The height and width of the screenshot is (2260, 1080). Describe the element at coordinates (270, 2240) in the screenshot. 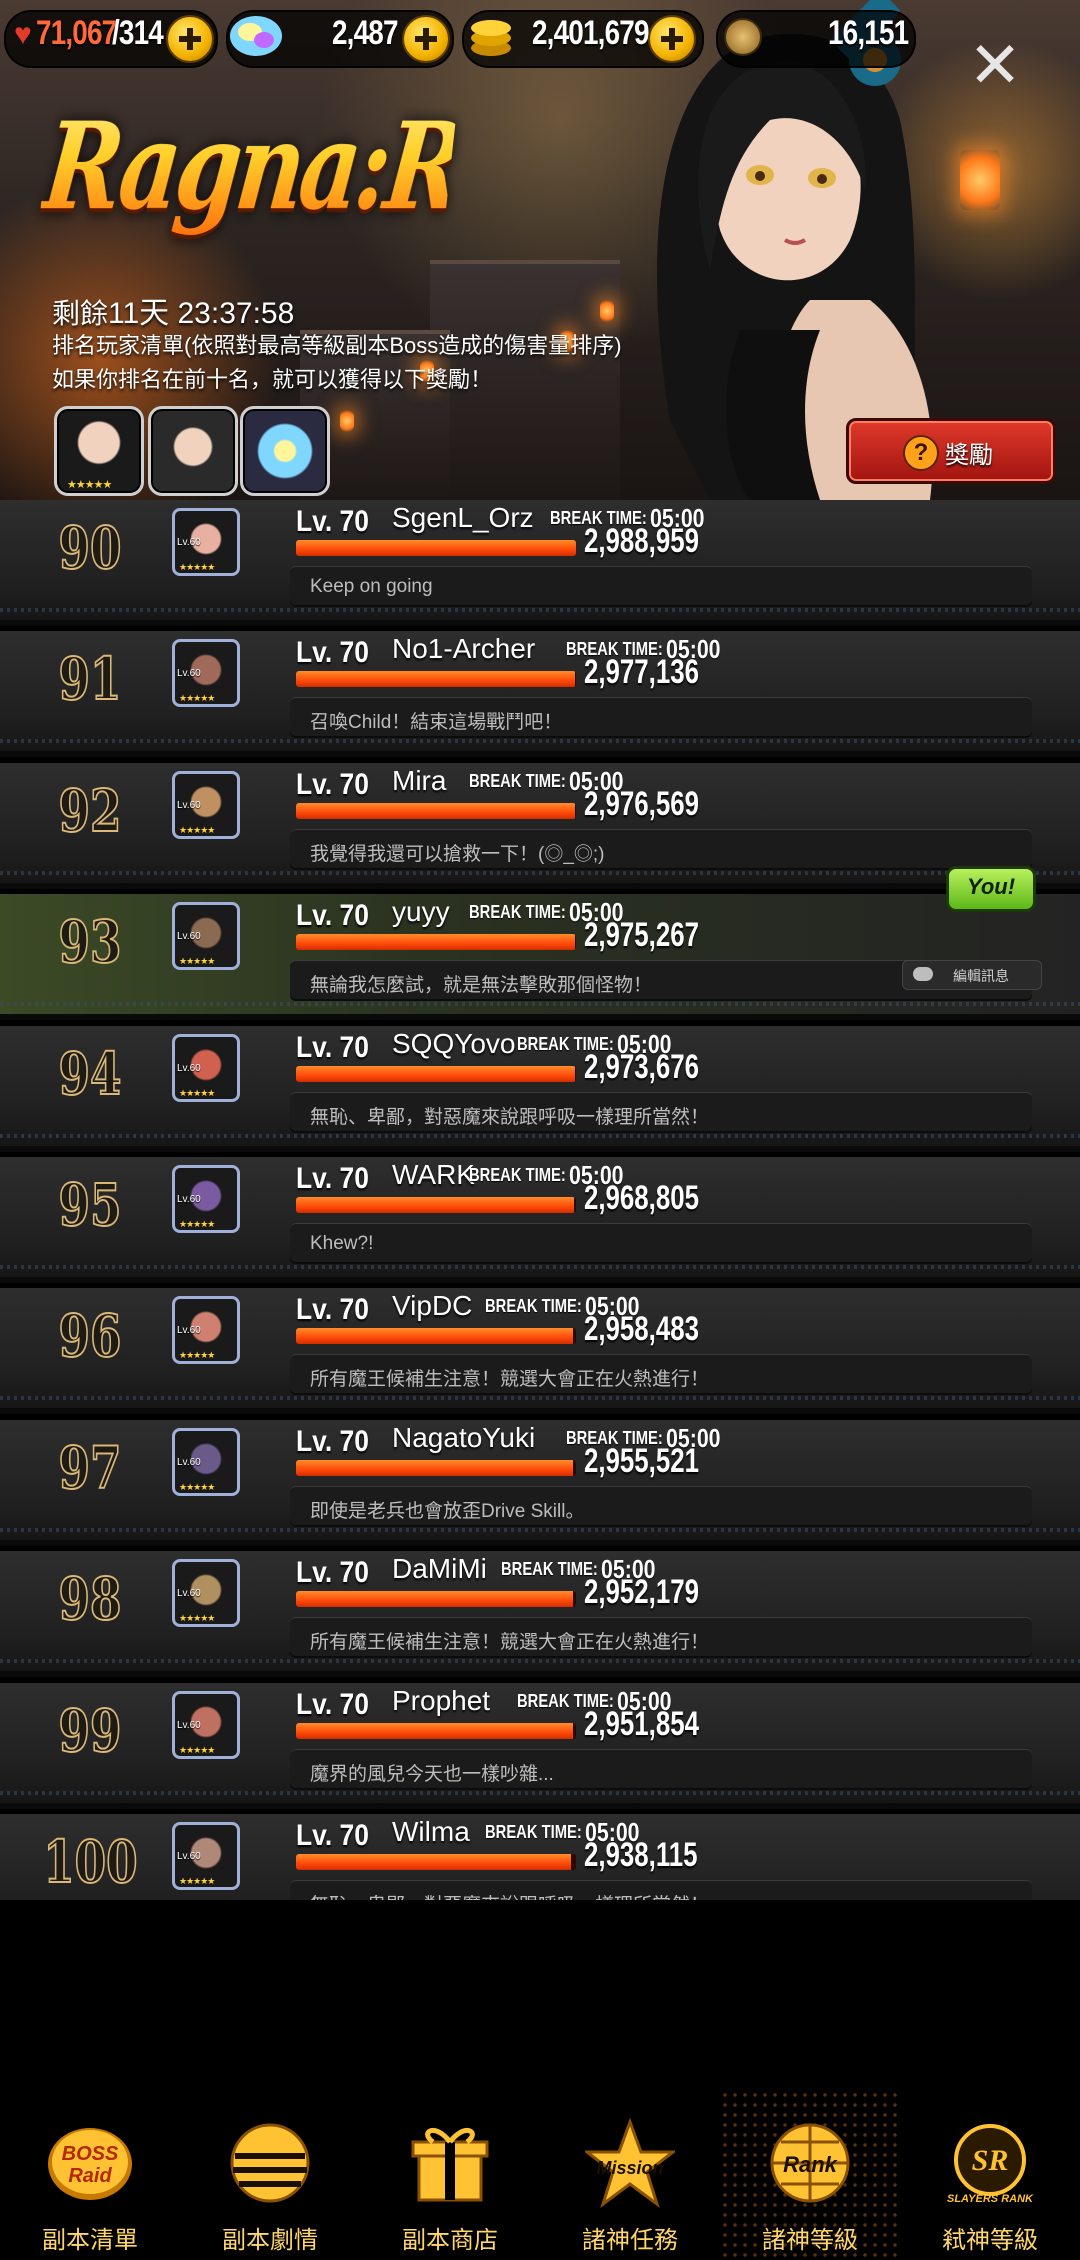

I see `nav-label: 副本劇情` at that location.